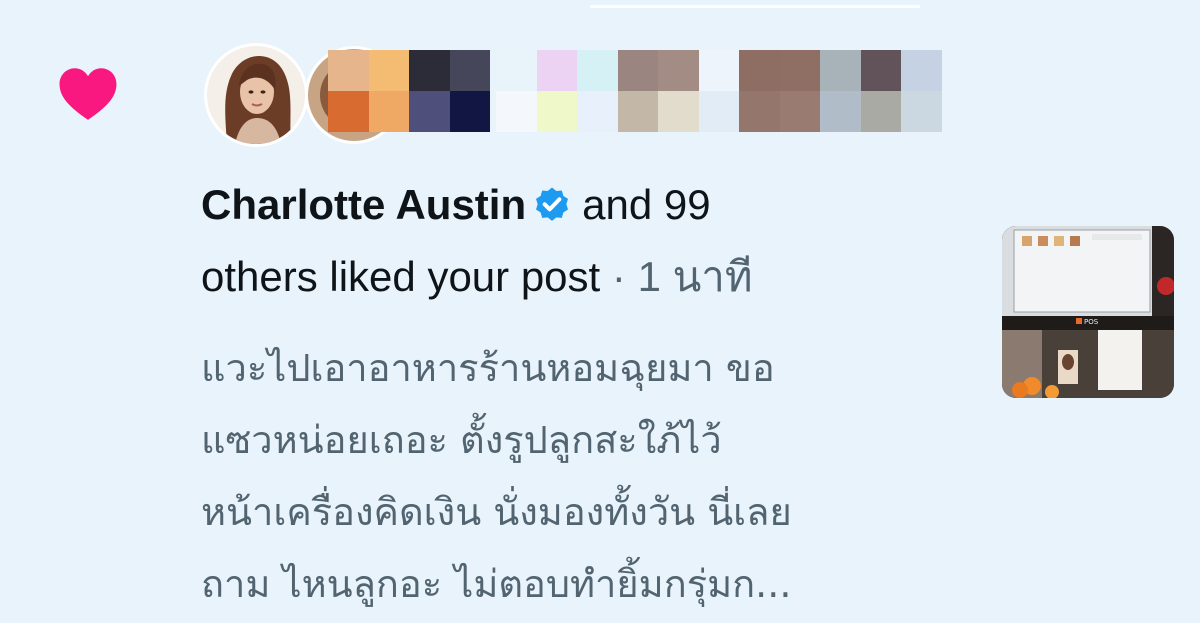  What do you see at coordinates (755, 6) in the screenshot?
I see `top-divider` at bounding box center [755, 6].